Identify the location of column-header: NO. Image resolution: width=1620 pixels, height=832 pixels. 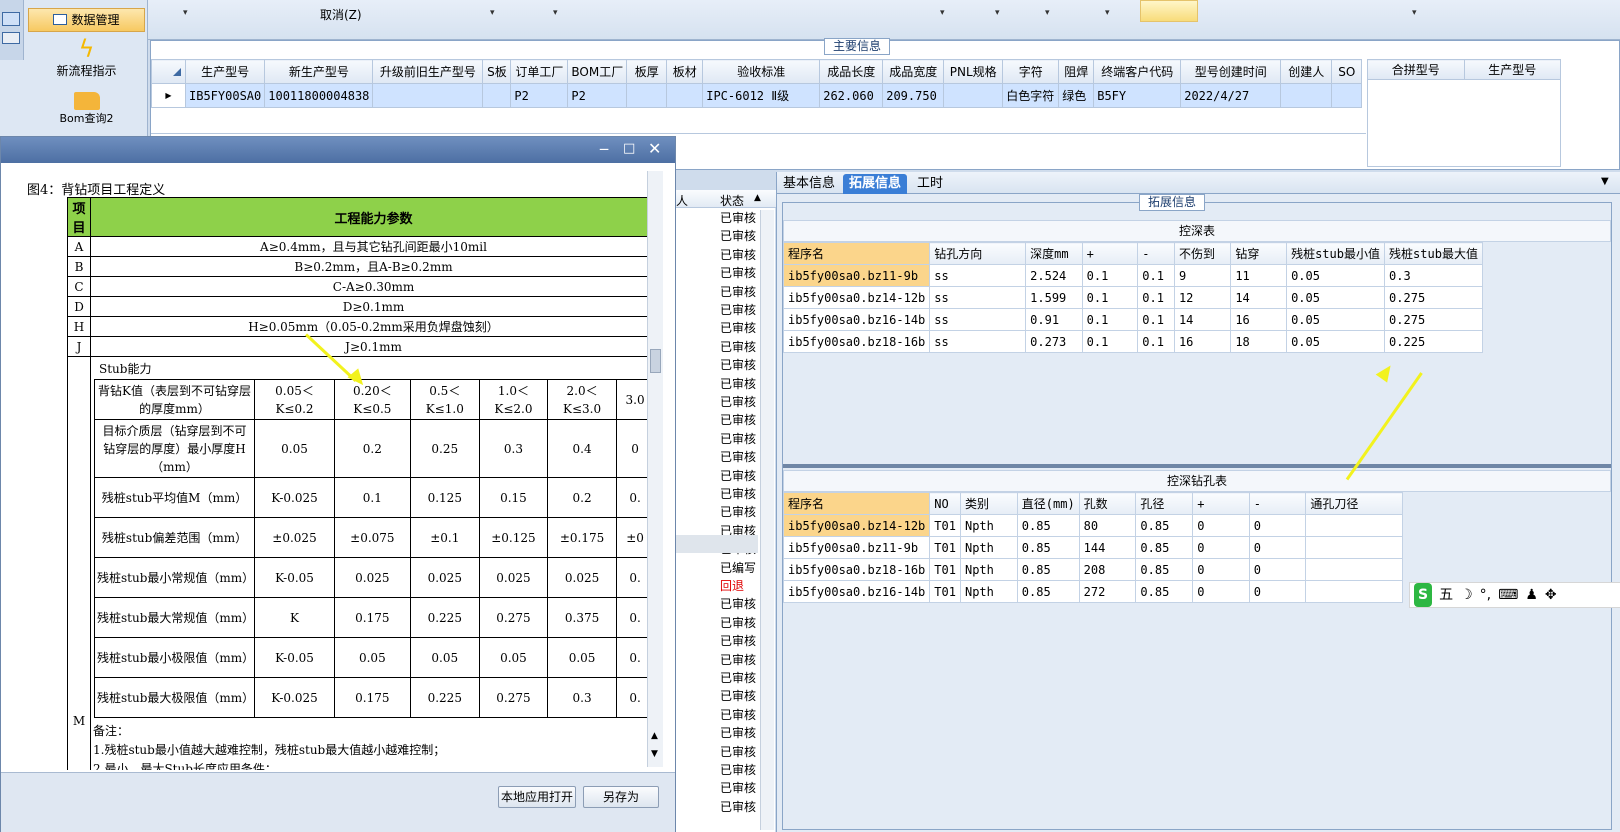
(945, 503).